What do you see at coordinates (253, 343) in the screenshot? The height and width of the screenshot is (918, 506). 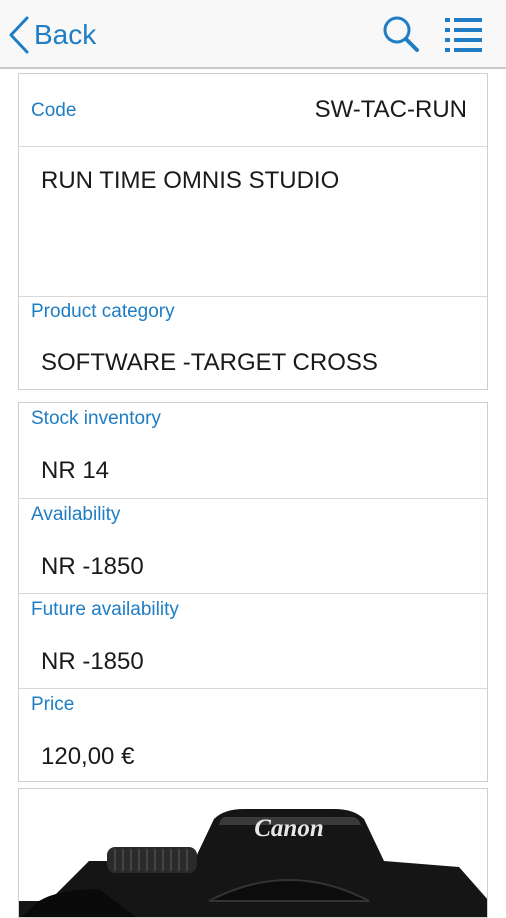 I see `category-row: Product category SOFTWARE -TARGET CROSS` at bounding box center [253, 343].